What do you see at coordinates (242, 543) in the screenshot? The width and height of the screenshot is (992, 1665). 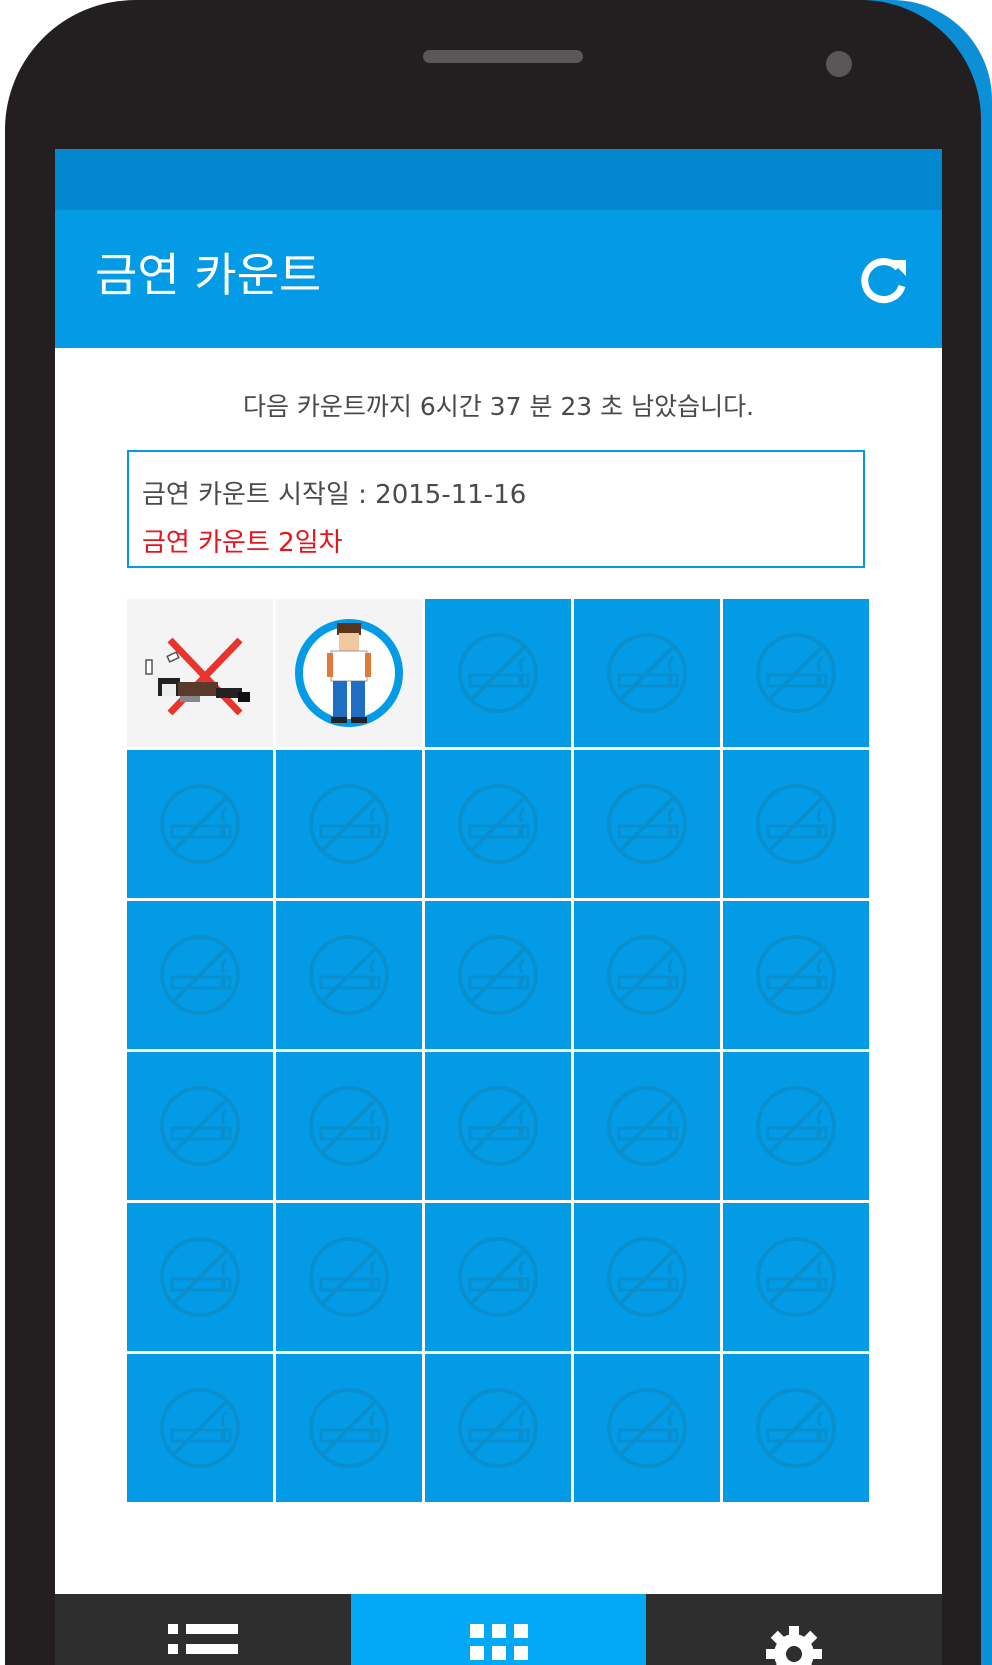 I see `day-count-label: 금연 카운트 2일차` at bounding box center [242, 543].